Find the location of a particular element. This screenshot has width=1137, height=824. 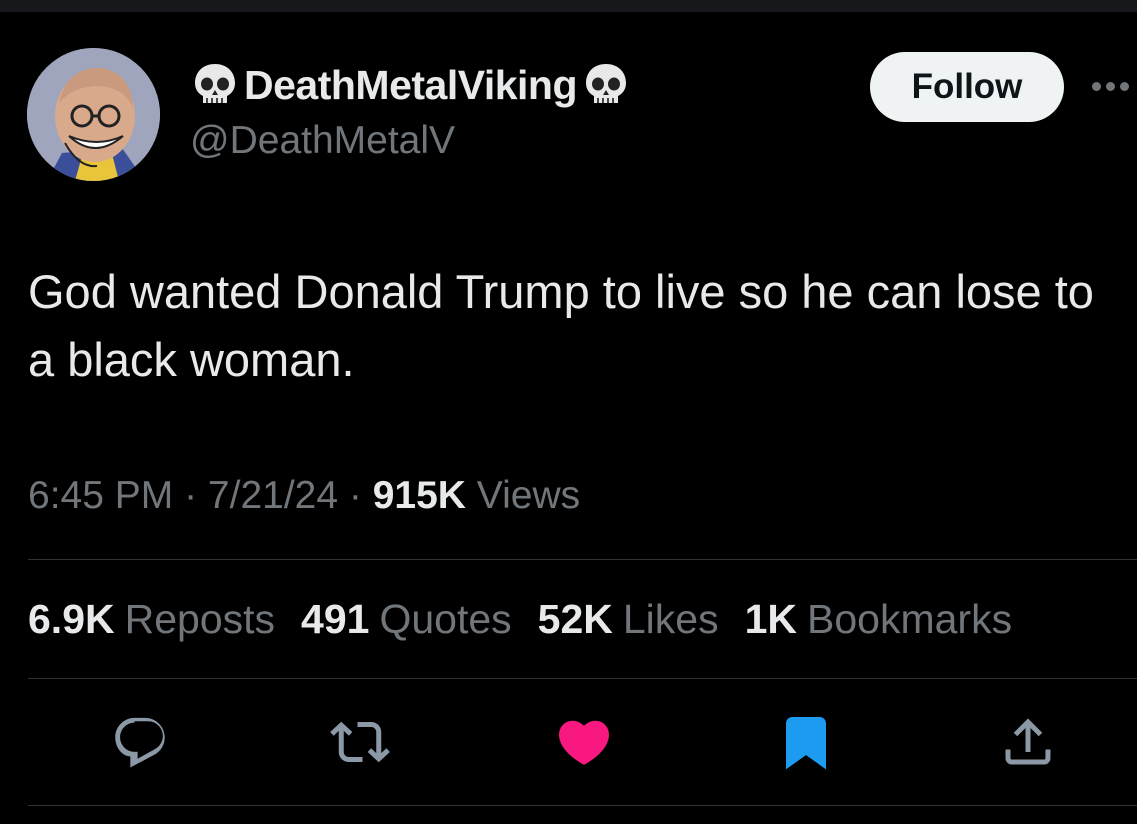

tweet-meta: 6:45 PM · 7/21/24 · 915K Views is located at coordinates (304, 496).